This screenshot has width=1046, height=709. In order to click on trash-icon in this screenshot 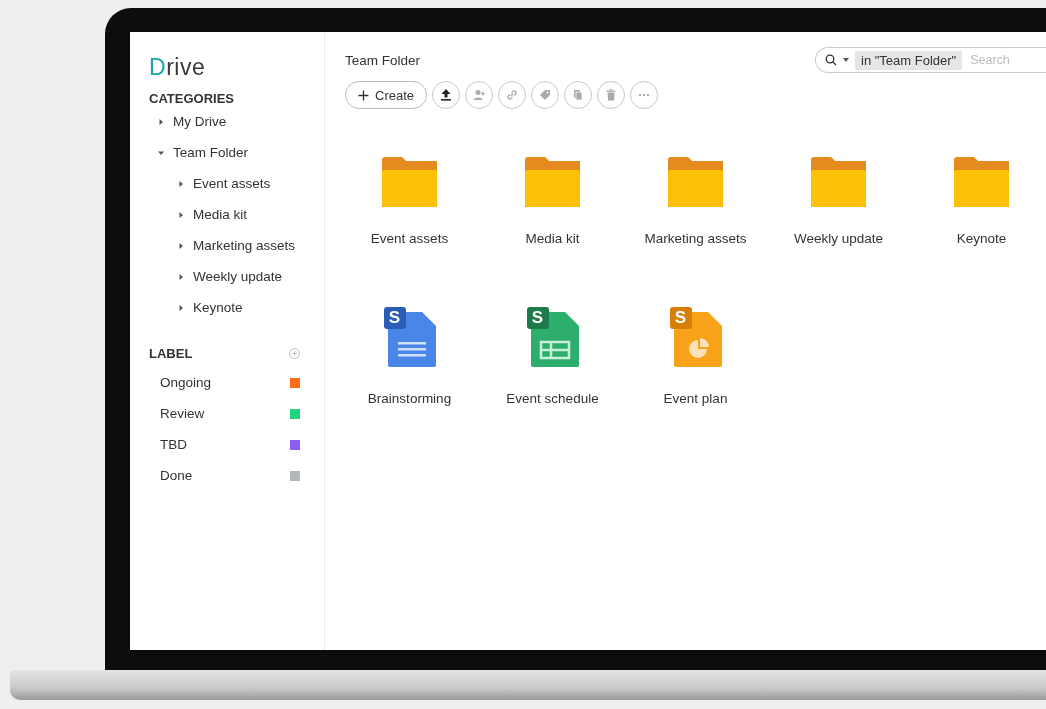, I will do `click(611, 95)`.